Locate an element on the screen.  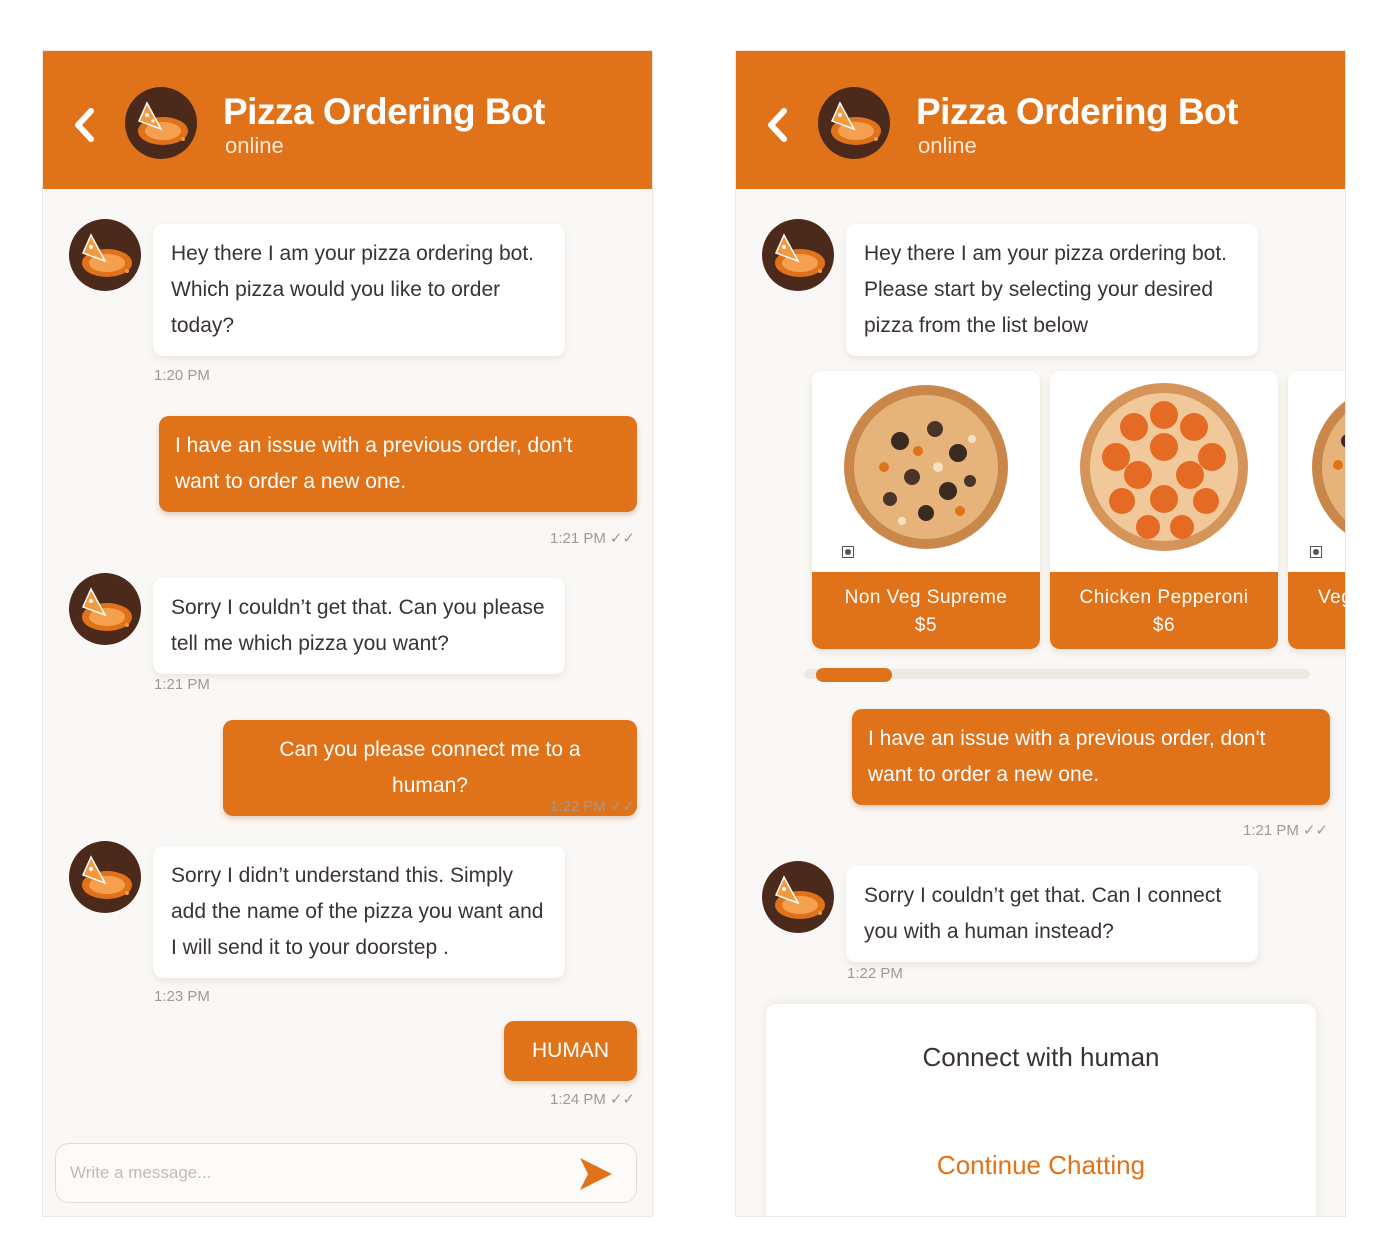
quick-reply-card: Connect with human Continue Chatting is located at coordinates (1041, 1110).